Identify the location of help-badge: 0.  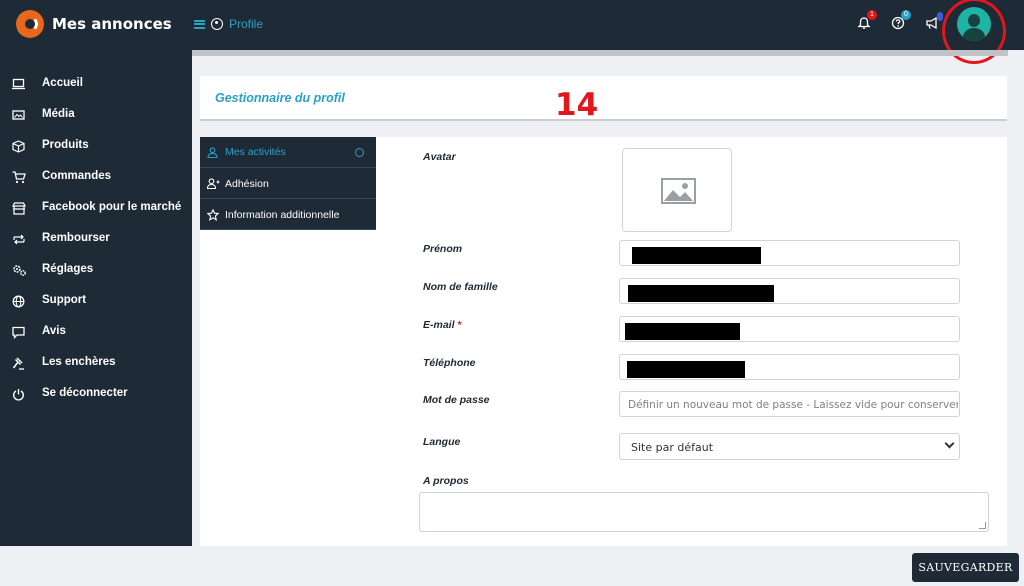
(906, 15).